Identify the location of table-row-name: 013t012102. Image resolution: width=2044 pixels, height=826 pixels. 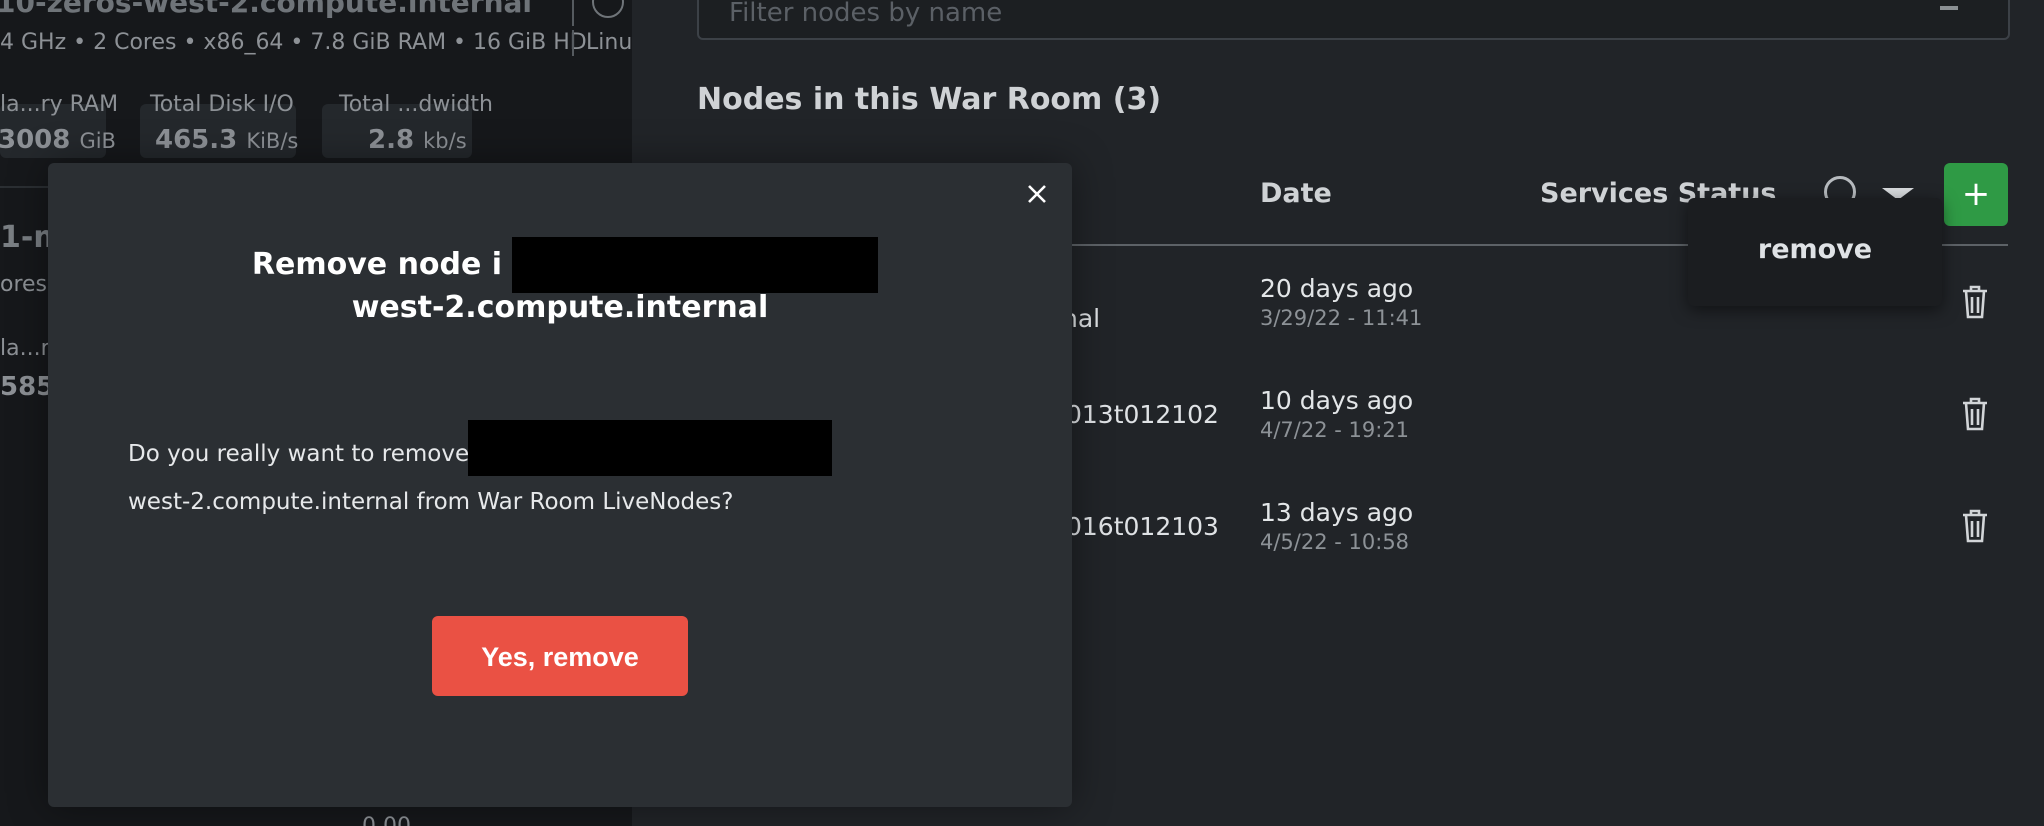
(1142, 414).